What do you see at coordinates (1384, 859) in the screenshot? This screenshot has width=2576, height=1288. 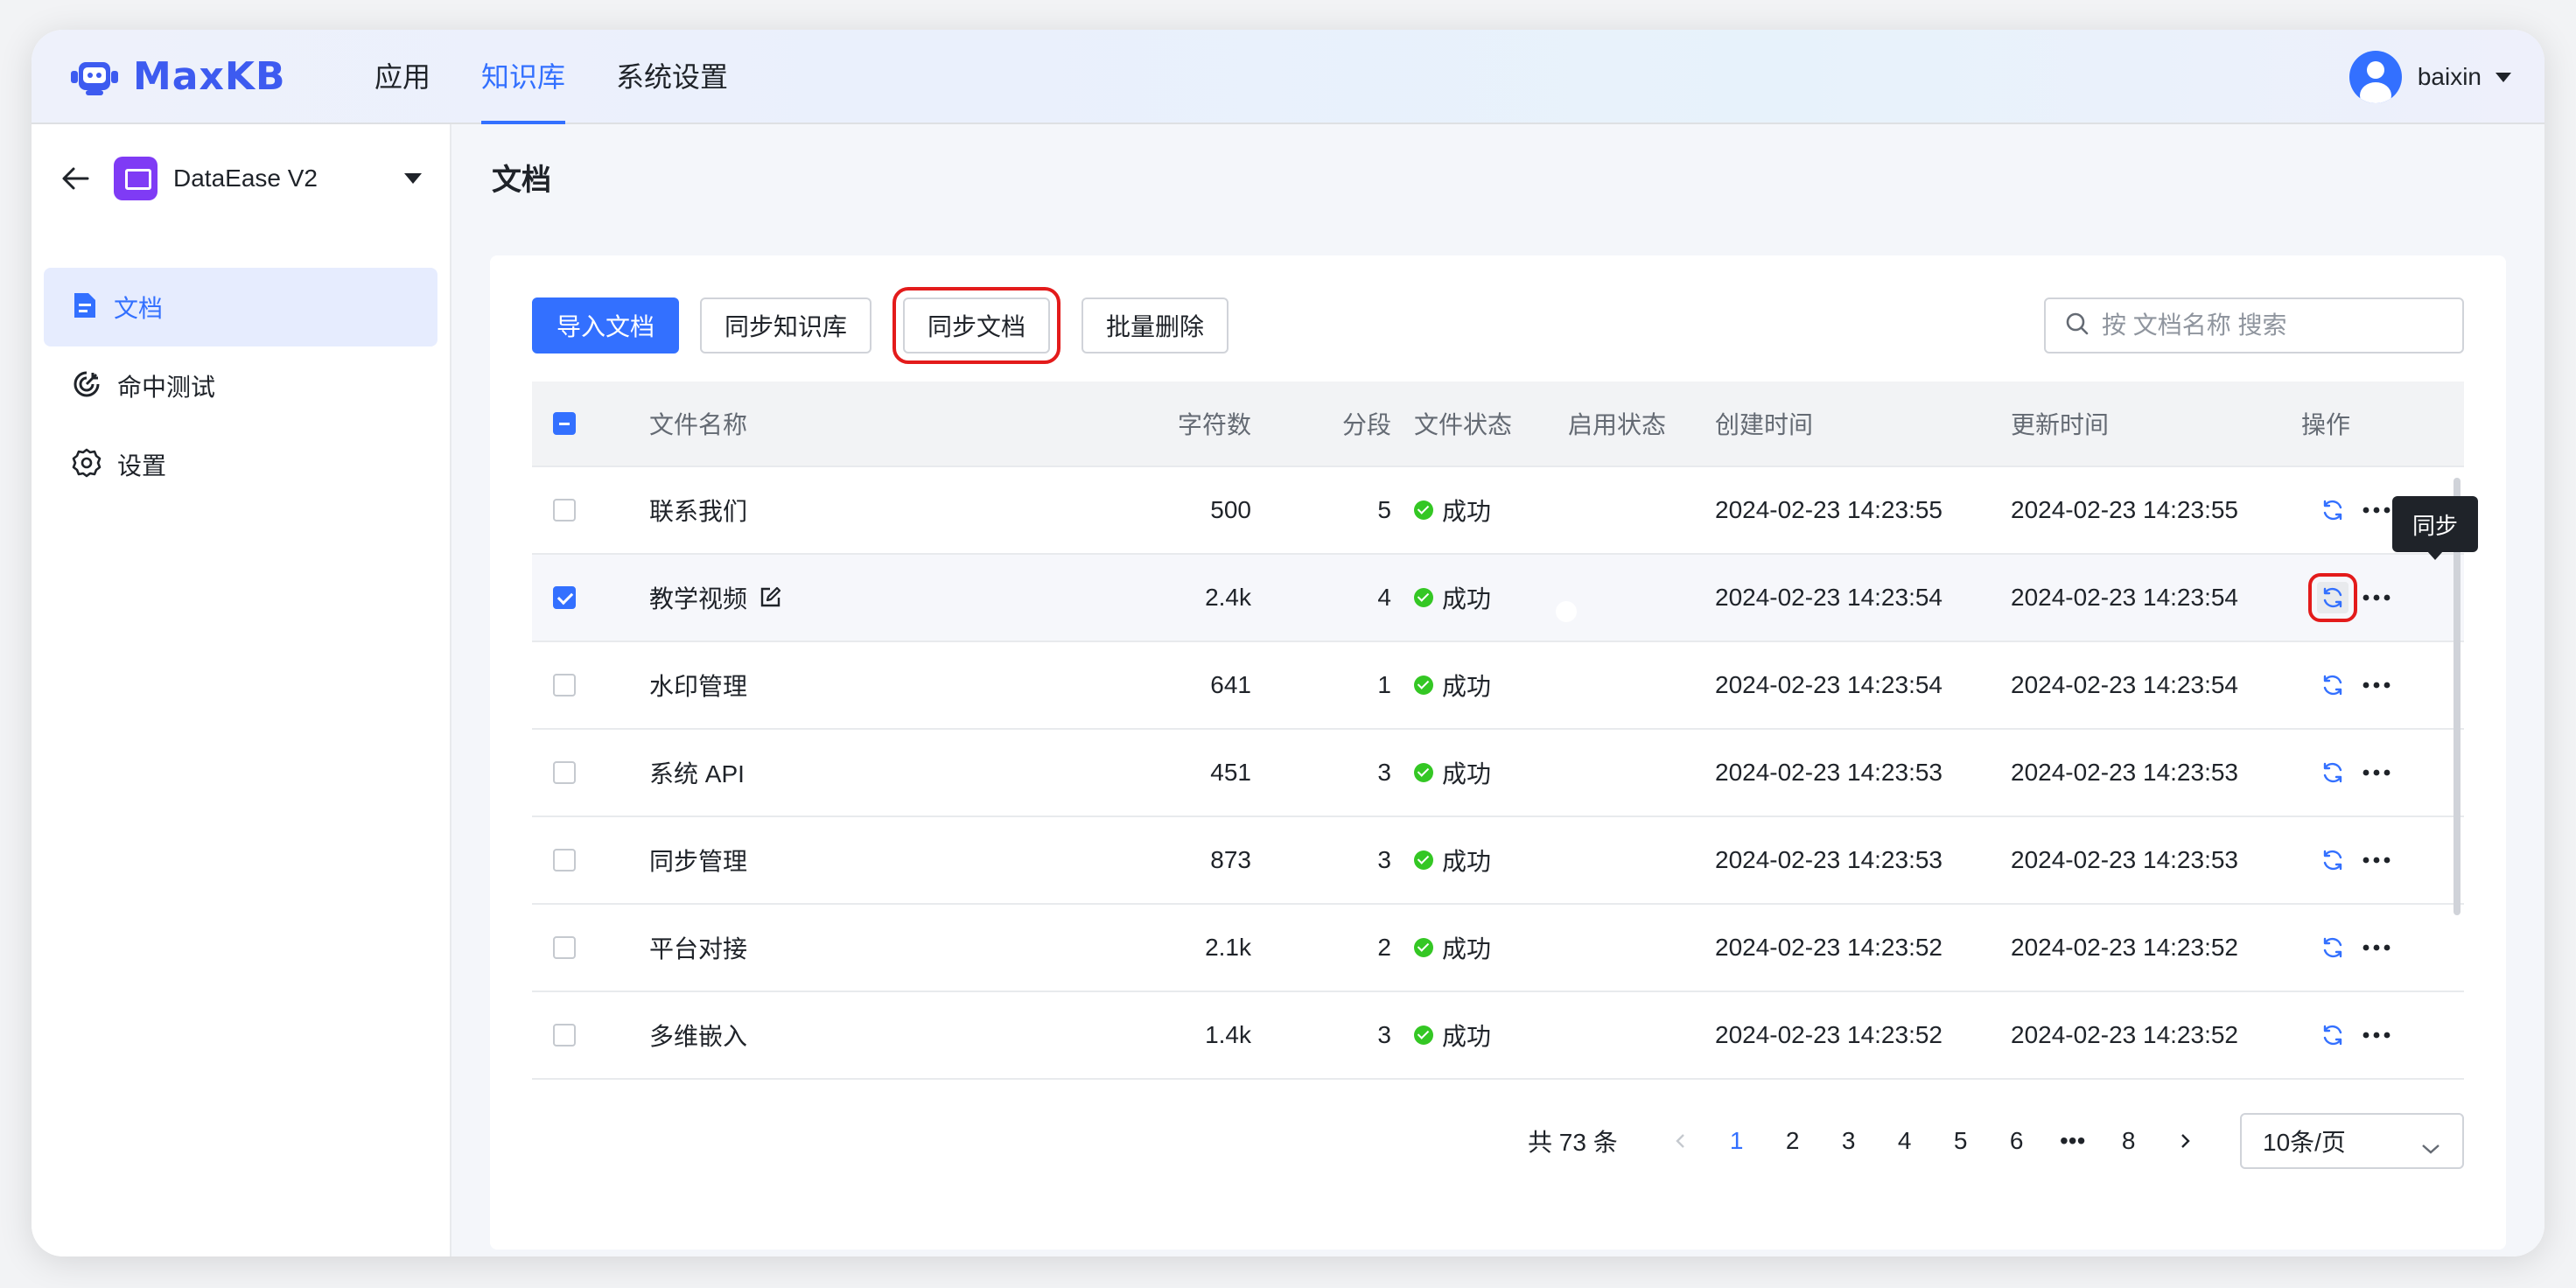 I see `segment-count: 3` at bounding box center [1384, 859].